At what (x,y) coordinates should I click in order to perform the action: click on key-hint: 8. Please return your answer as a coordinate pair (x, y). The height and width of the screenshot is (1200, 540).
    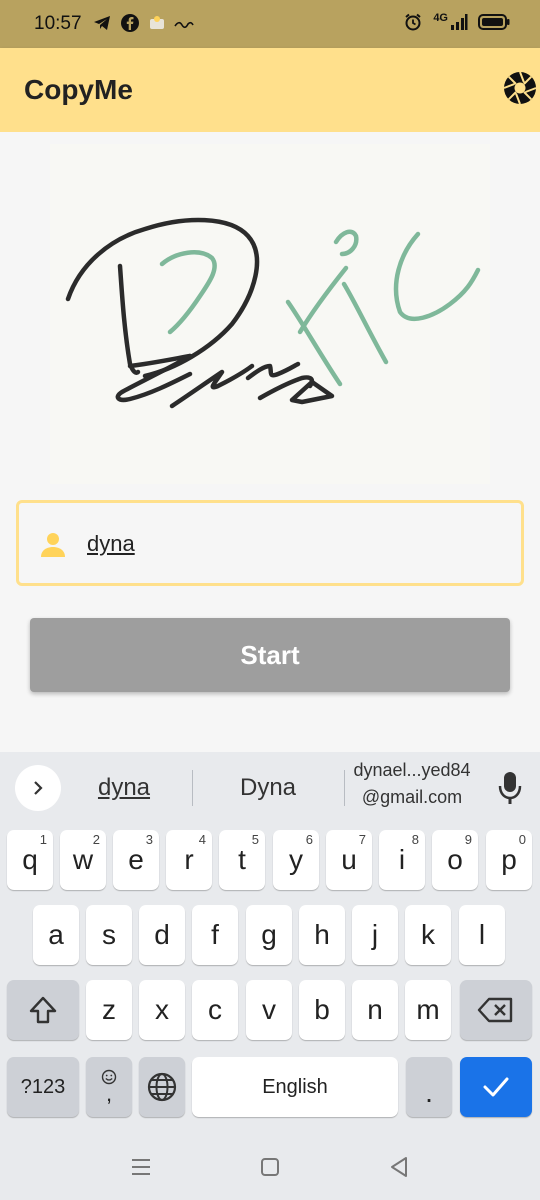
    Looking at the image, I should click on (415, 839).